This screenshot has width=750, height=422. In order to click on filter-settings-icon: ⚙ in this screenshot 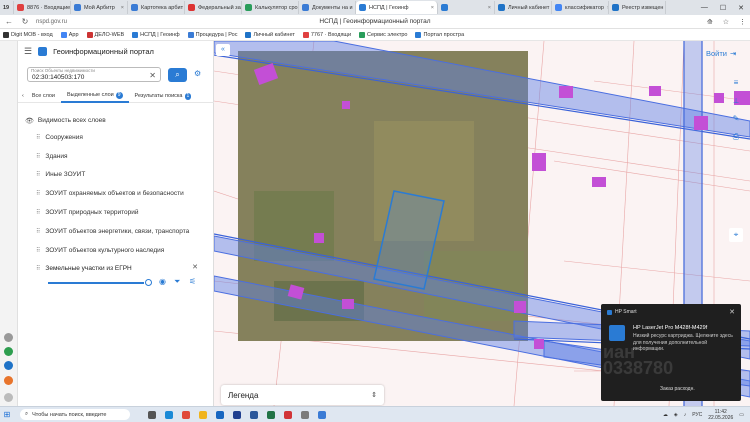, I will do `click(197, 73)`.